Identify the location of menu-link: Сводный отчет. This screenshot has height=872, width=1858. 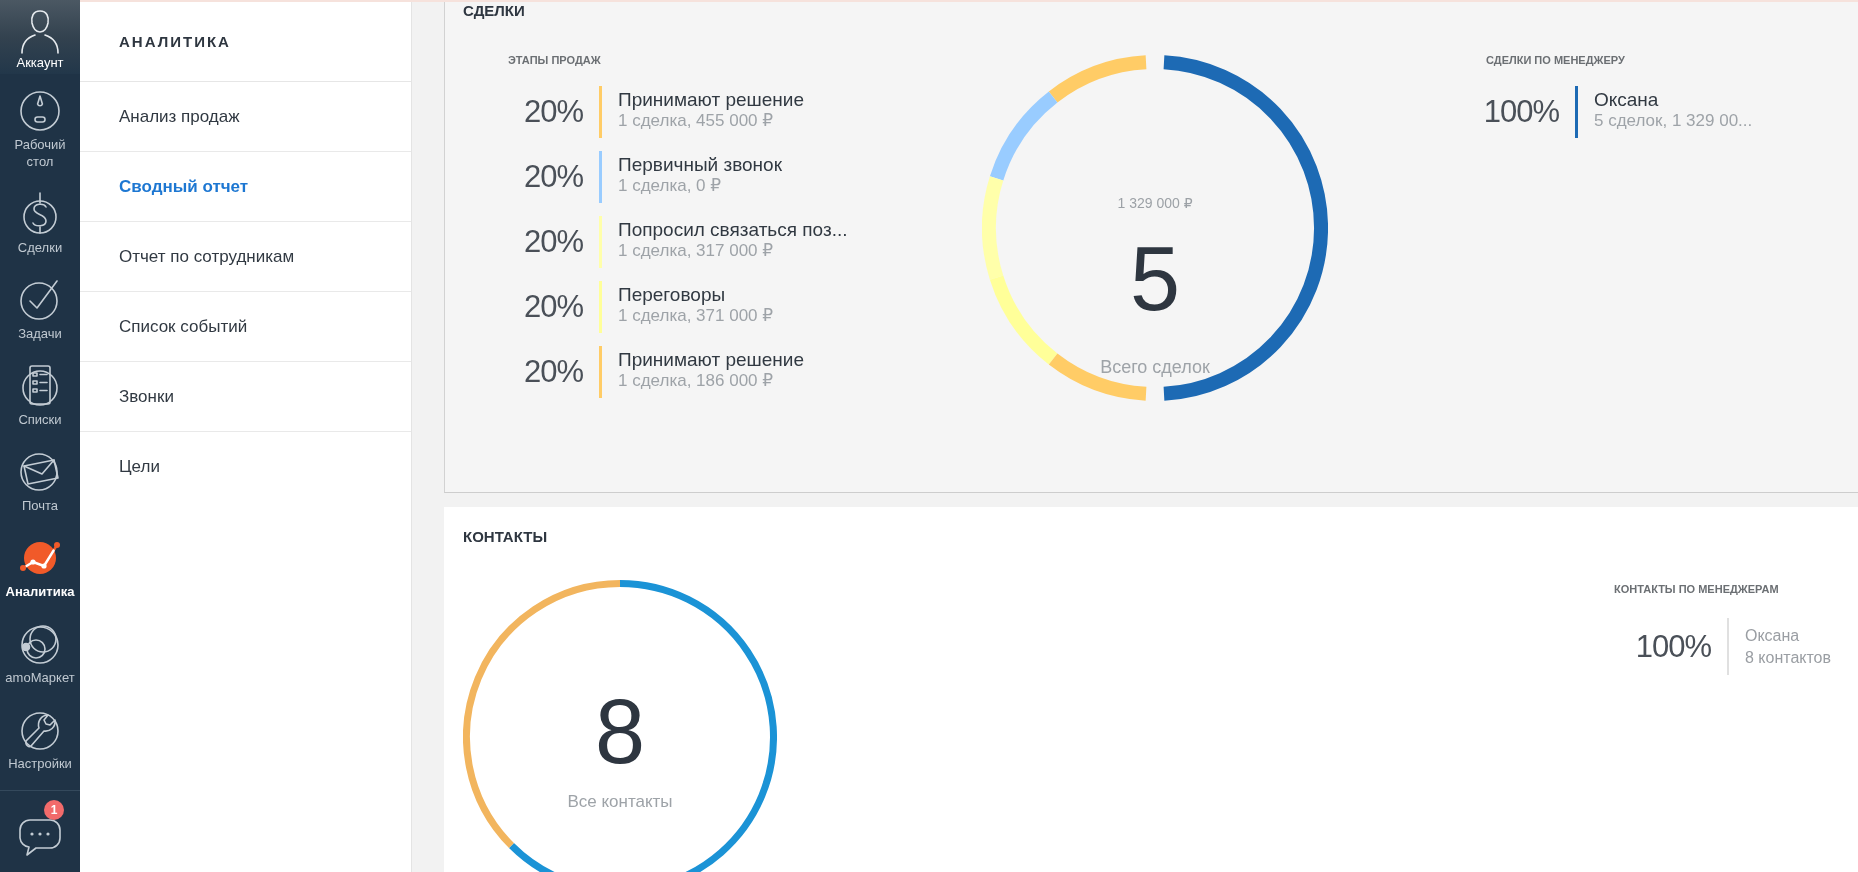
(184, 186).